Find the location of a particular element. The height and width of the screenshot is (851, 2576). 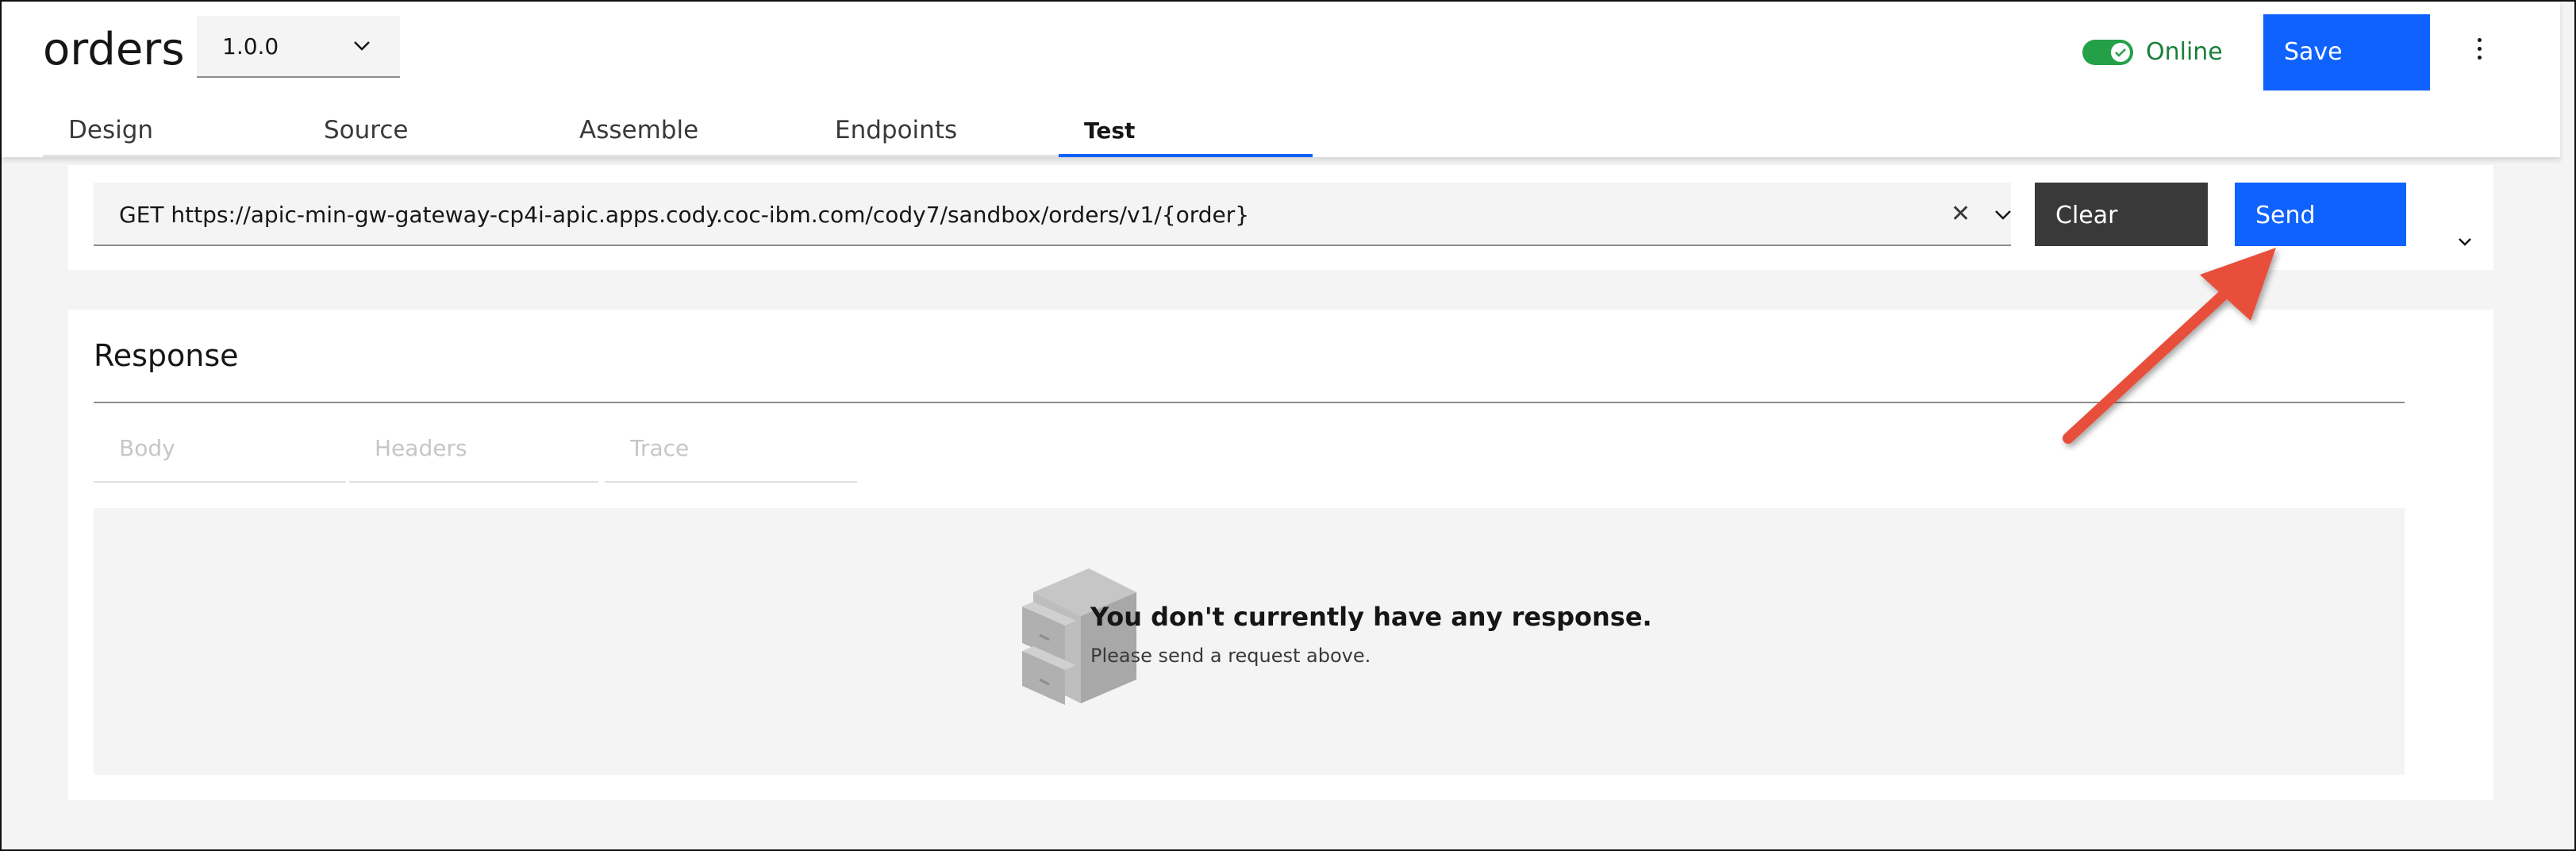

tab-endpoints: Endpoints is located at coordinates (937, 130).